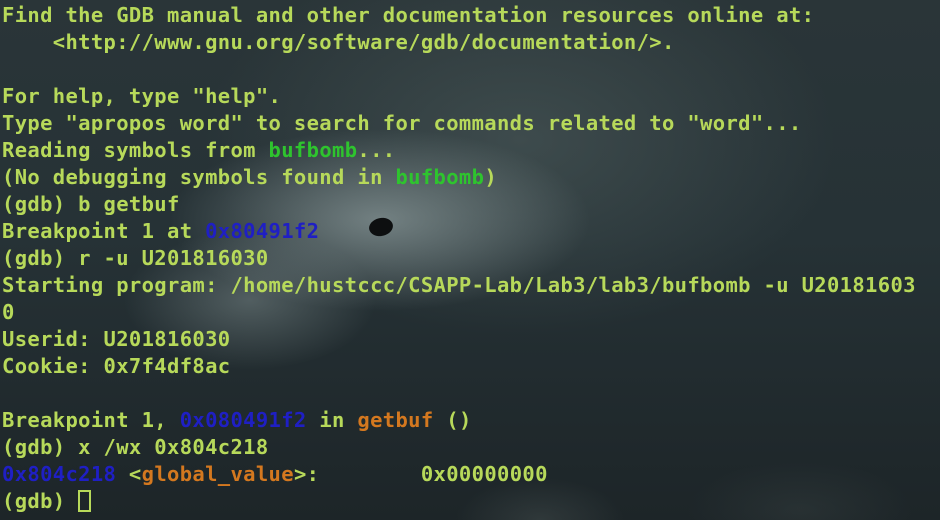 This screenshot has height=520, width=940. I want to click on terminal-line: Breakpoint 1 at 0x80491f2, so click(471, 231).